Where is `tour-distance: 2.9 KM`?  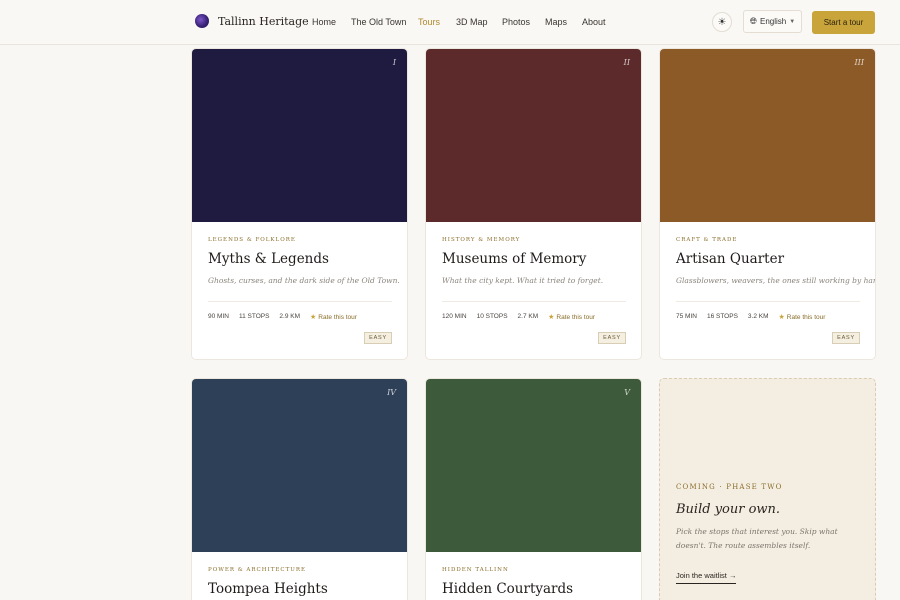 tour-distance: 2.9 KM is located at coordinates (290, 316).